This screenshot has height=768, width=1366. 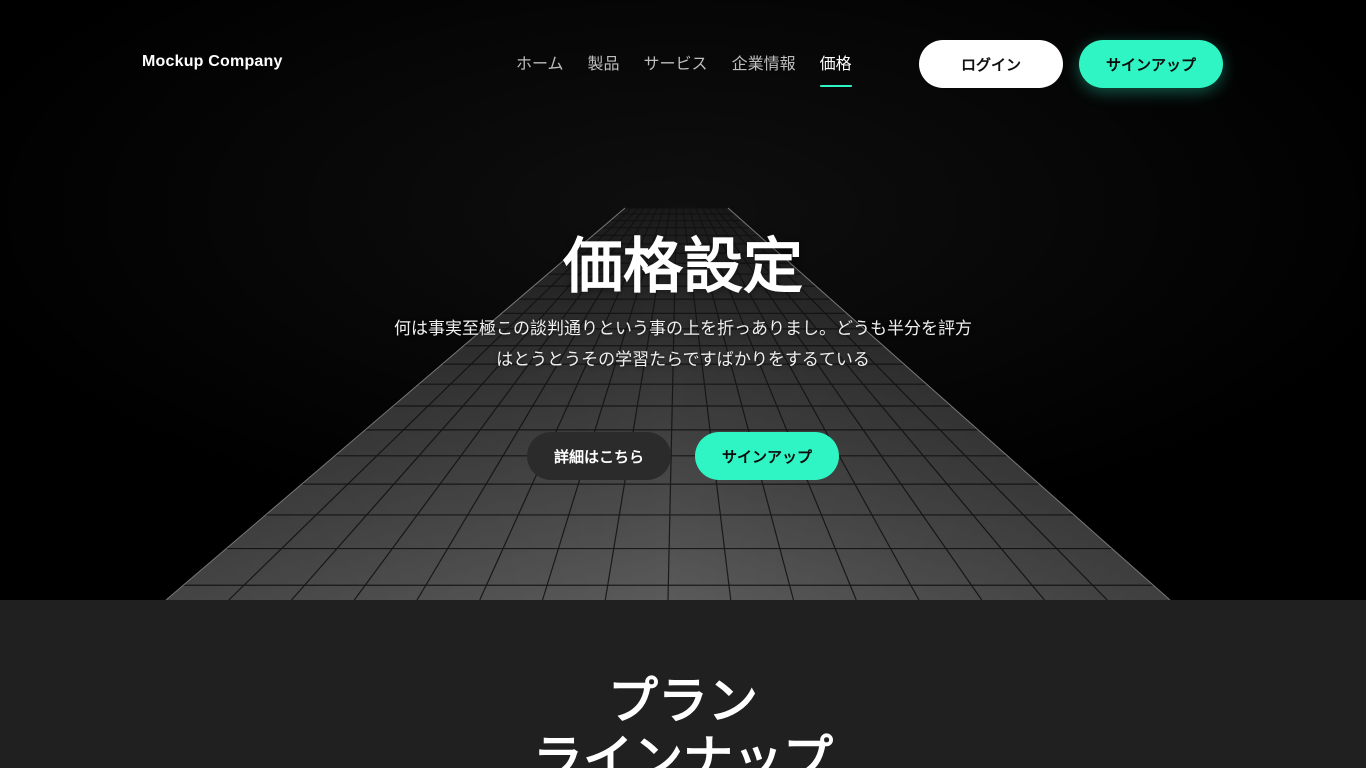 What do you see at coordinates (604, 69) in the screenshot?
I see `nav-item-products: 製品` at bounding box center [604, 69].